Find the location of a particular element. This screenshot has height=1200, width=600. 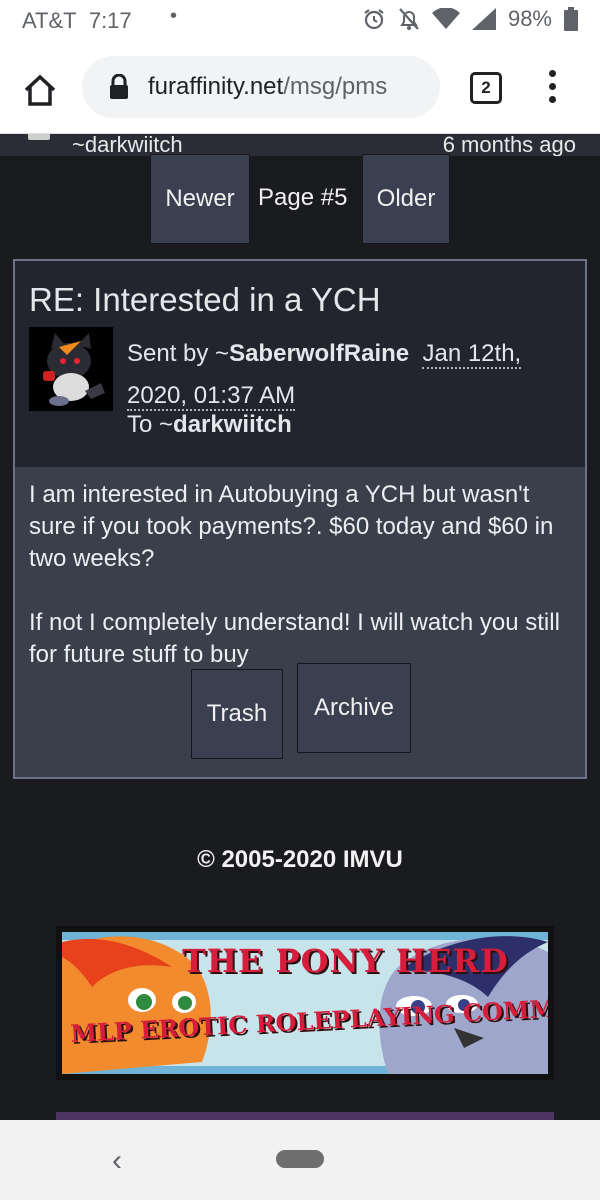

overflow-menu-icon is located at coordinates (553, 90).